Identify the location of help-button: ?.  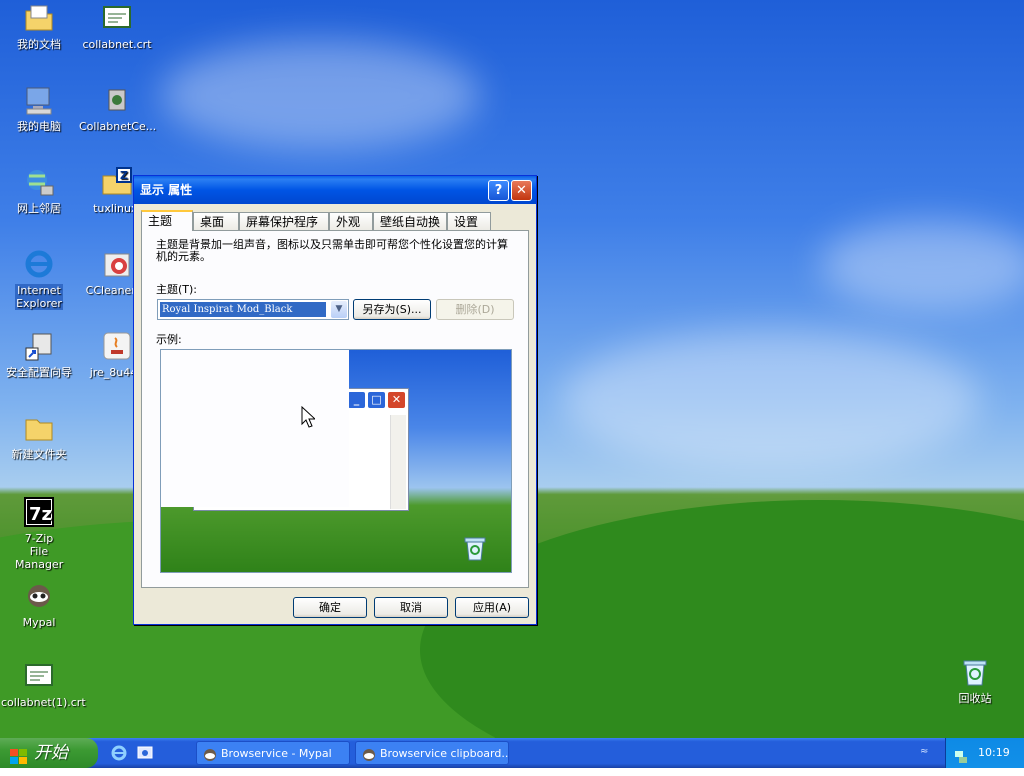
(498, 190).